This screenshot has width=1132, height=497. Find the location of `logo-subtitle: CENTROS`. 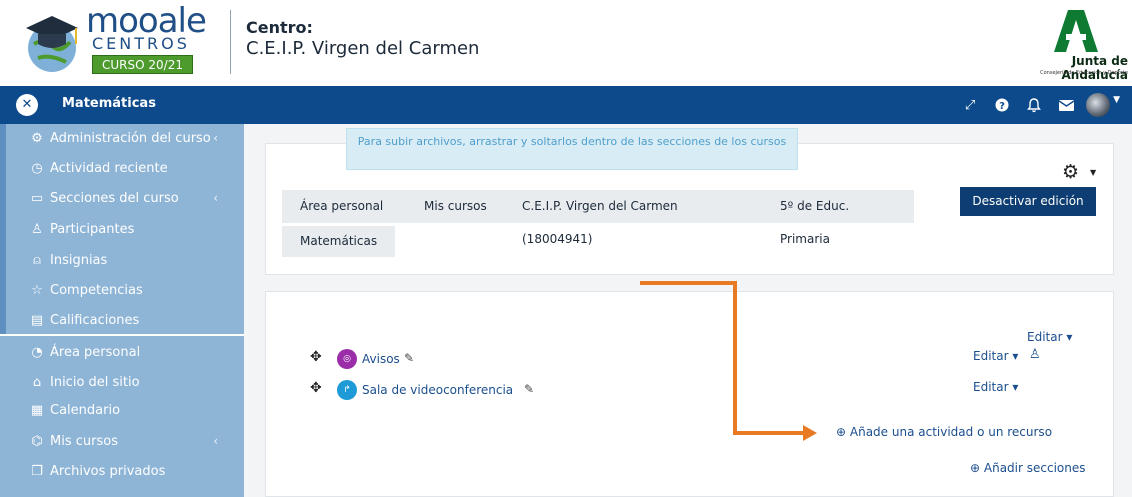

logo-subtitle: CENTROS is located at coordinates (141, 43).